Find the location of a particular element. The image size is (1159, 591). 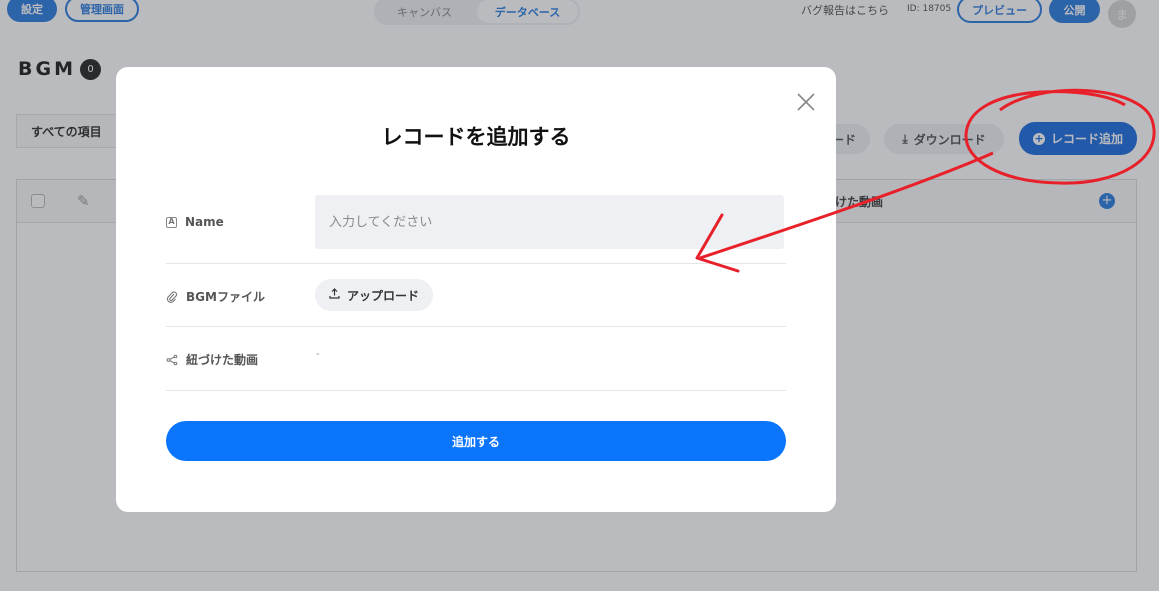

paperclip-icon is located at coordinates (172, 296).